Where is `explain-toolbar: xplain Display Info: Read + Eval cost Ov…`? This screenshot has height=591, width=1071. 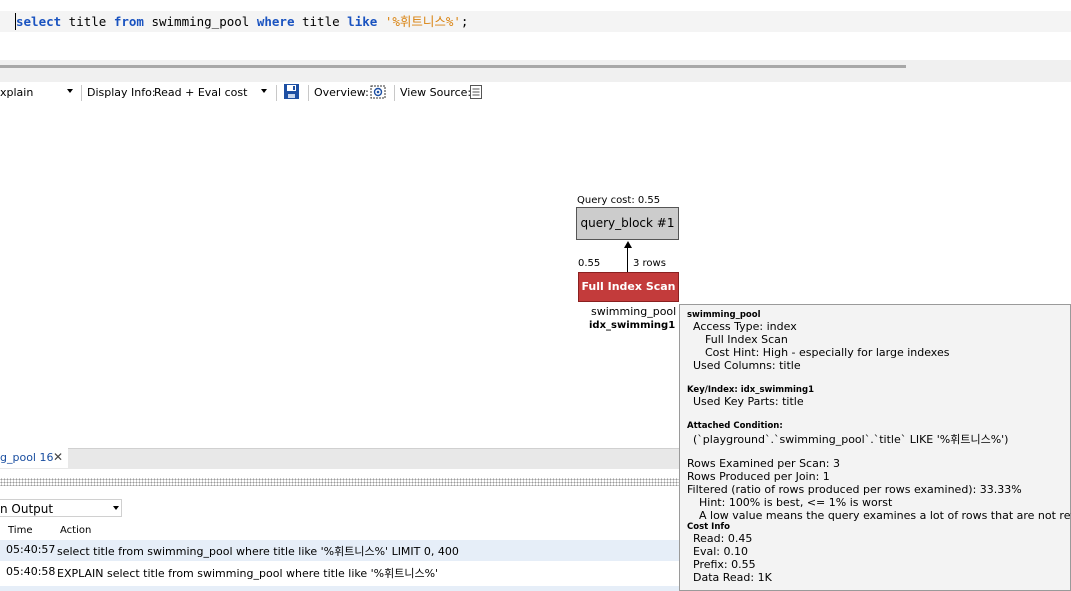
explain-toolbar: xplain Display Info: Read + Eval cost Ov… is located at coordinates (535, 93).